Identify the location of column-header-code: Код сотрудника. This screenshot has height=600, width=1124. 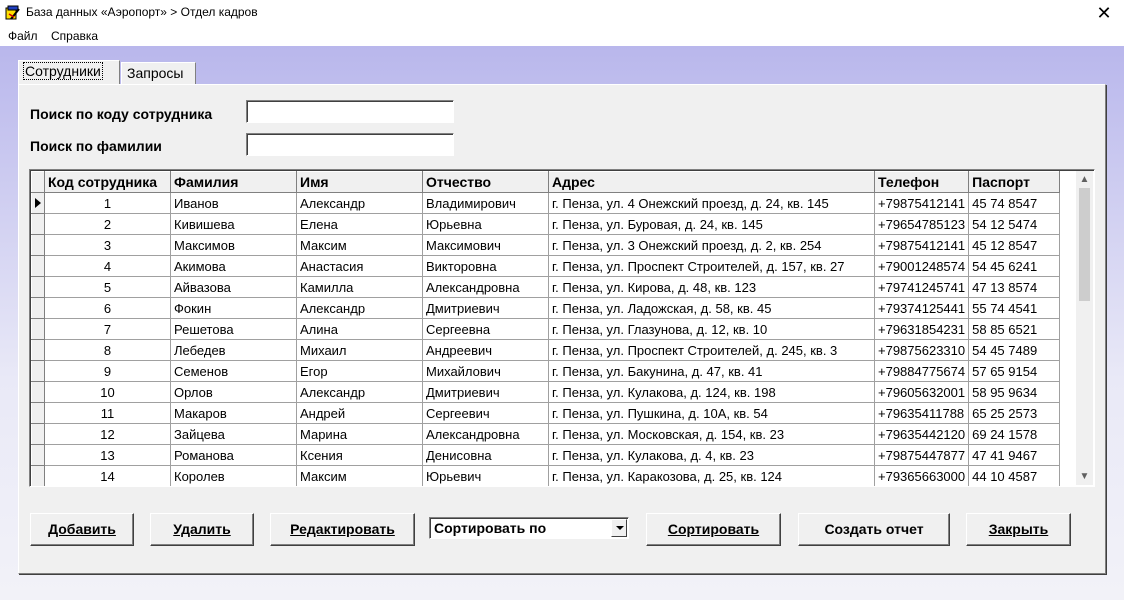
(107, 182).